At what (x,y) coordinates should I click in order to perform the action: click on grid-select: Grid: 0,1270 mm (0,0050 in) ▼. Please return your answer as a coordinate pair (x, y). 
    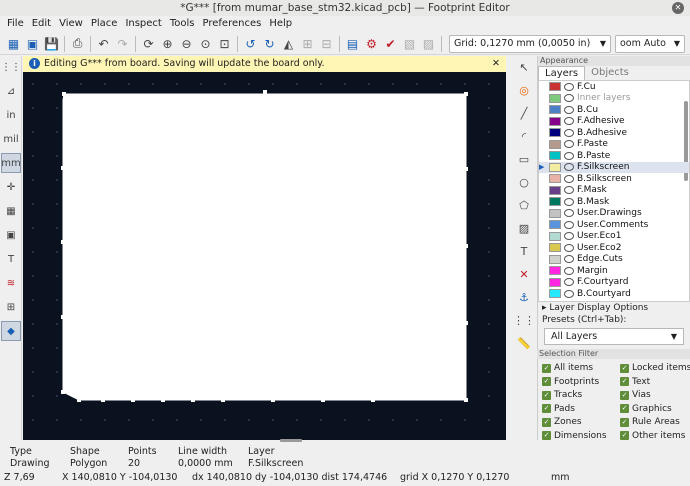
    Looking at the image, I should click on (530, 43).